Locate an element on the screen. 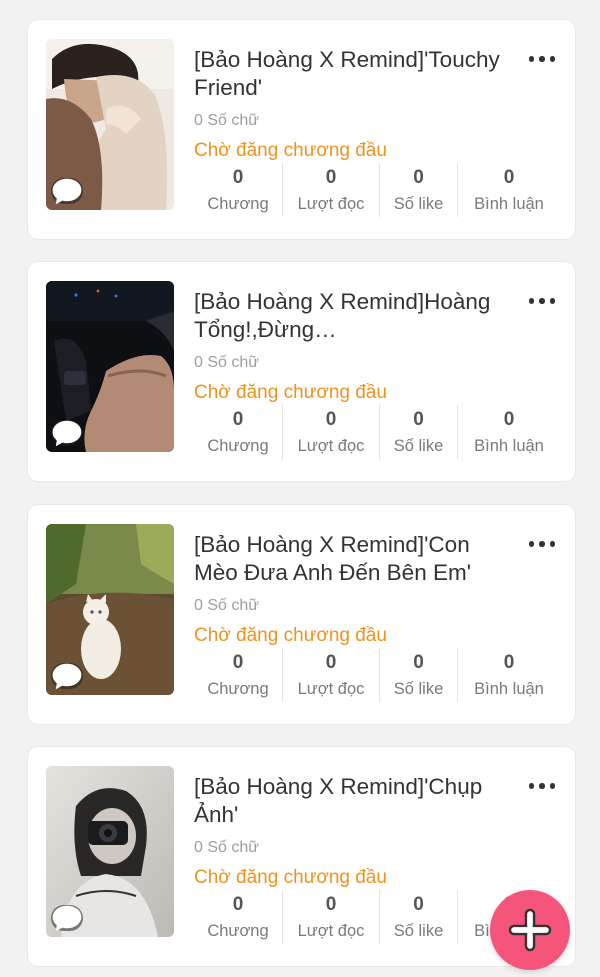 Image resolution: width=600 pixels, height=977 pixels. plus-icon is located at coordinates (530, 930).